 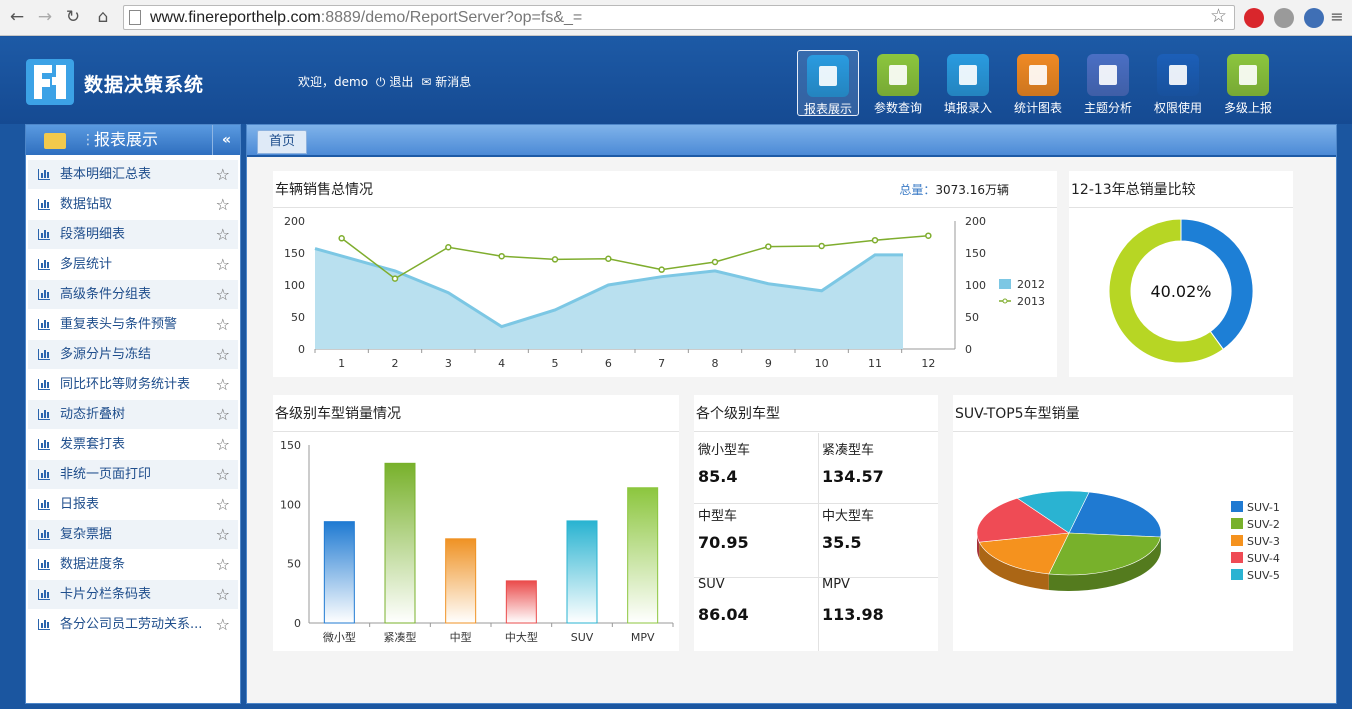 I want to click on sidebar-item: 段落明细表 ☆, so click(x=133, y=235).